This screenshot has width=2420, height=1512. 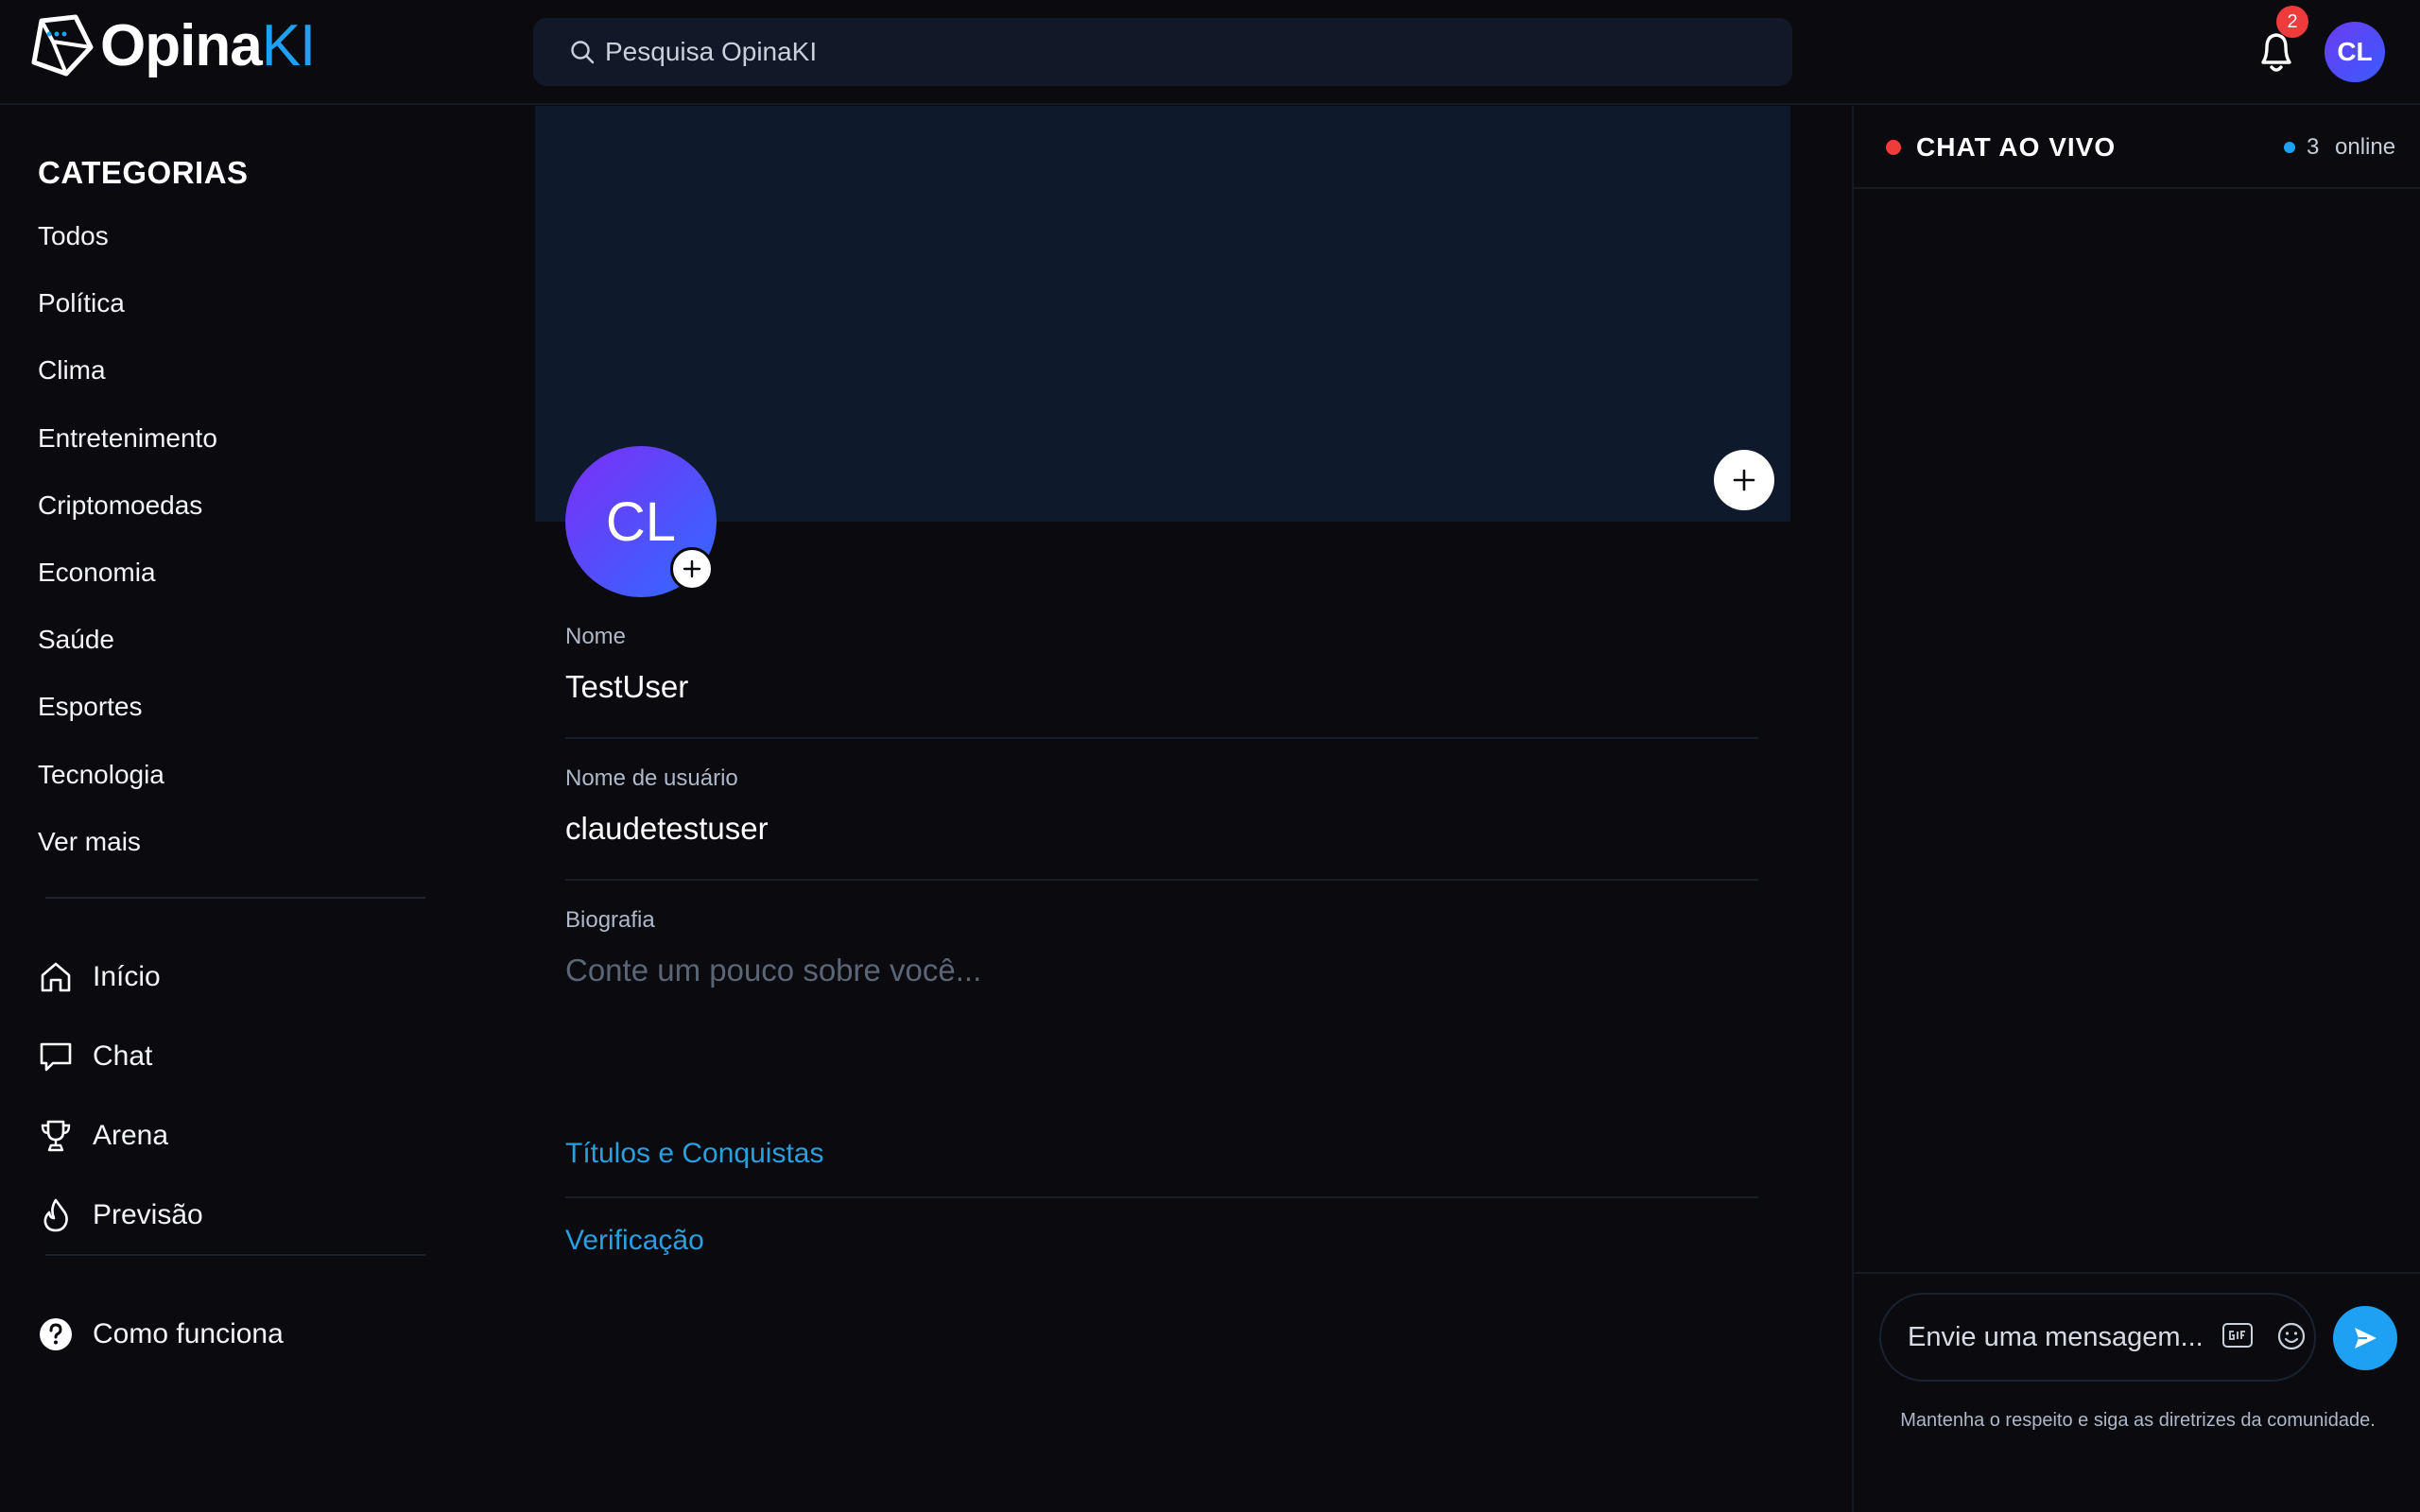 What do you see at coordinates (2366, 147) in the screenshot?
I see `online-label: online` at bounding box center [2366, 147].